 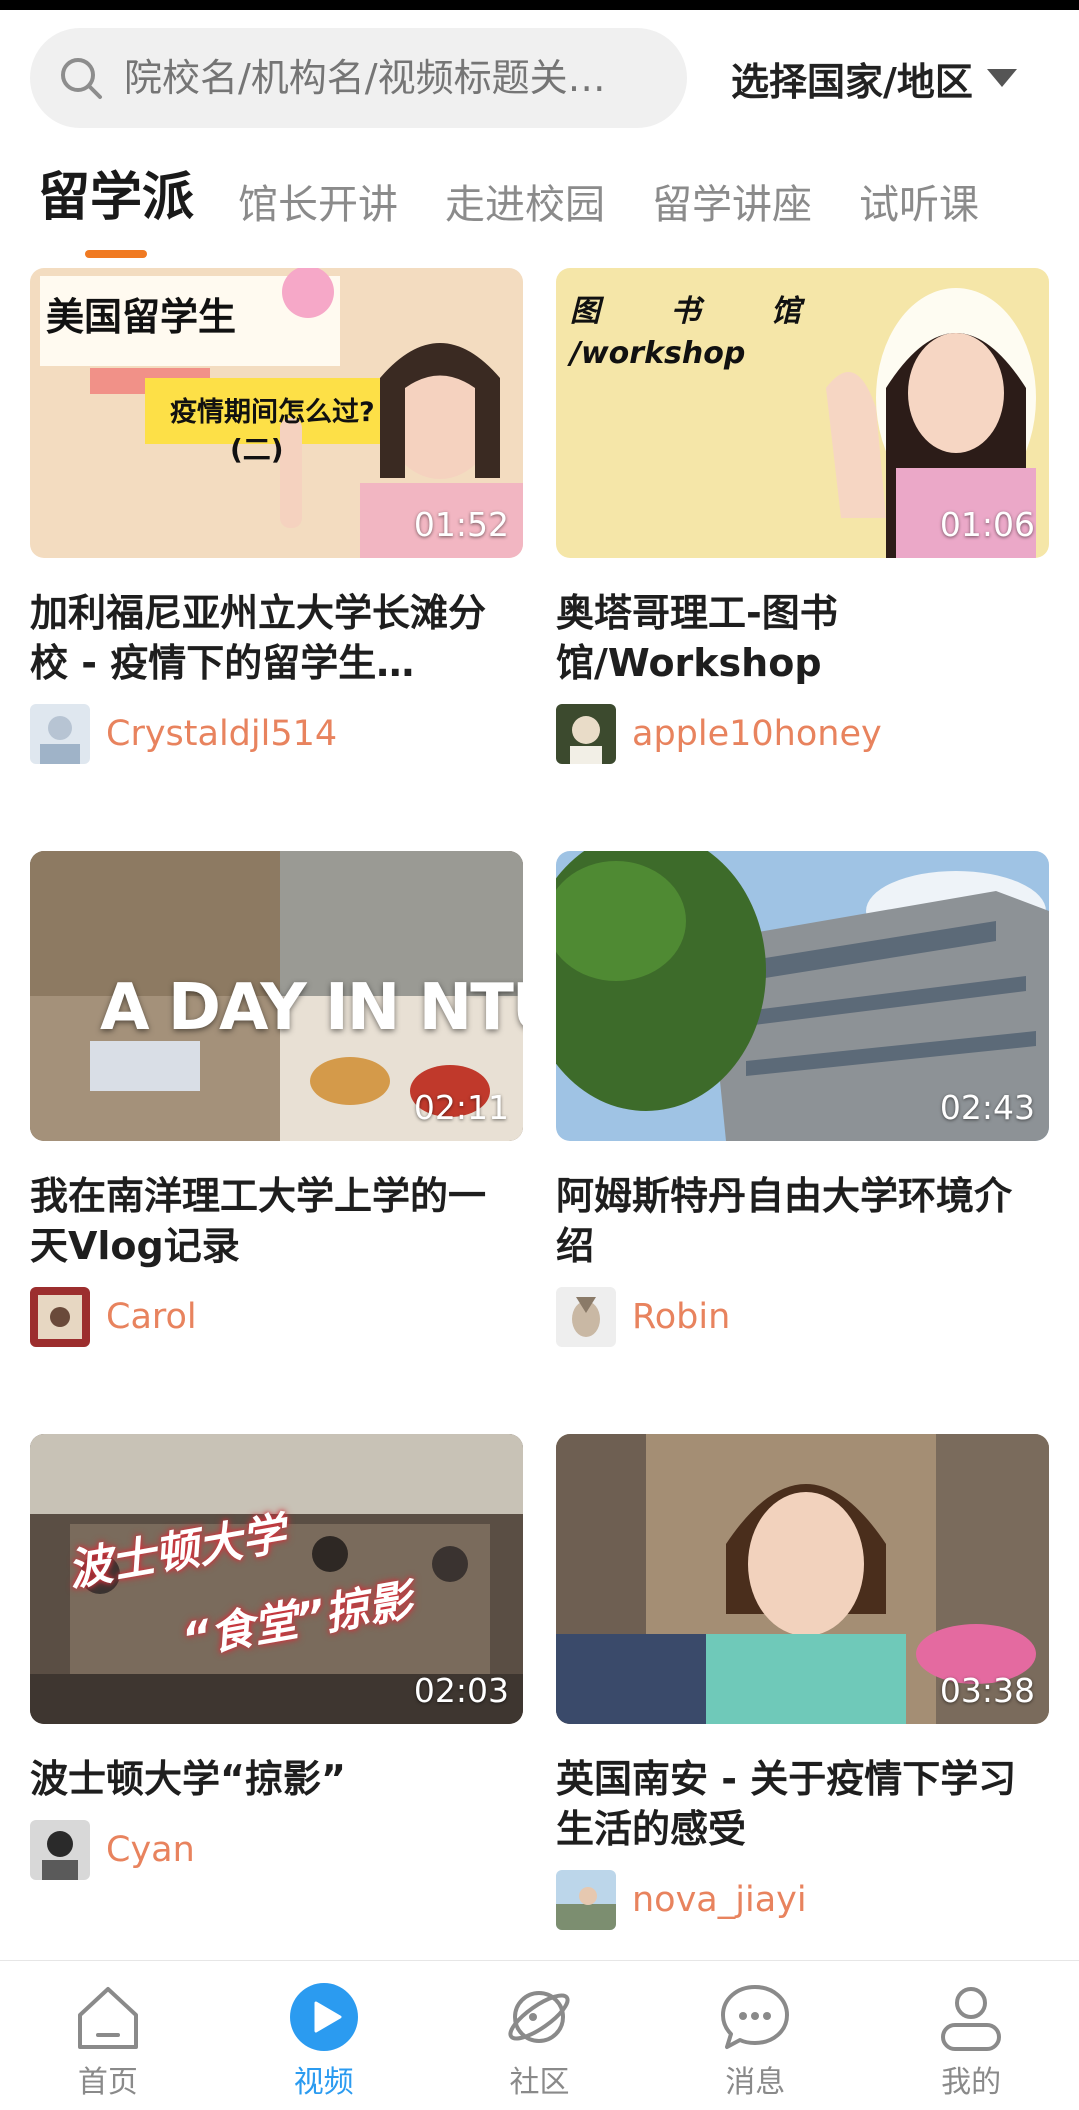 I want to click on nav-community: 社区, so click(x=540, y=2035).